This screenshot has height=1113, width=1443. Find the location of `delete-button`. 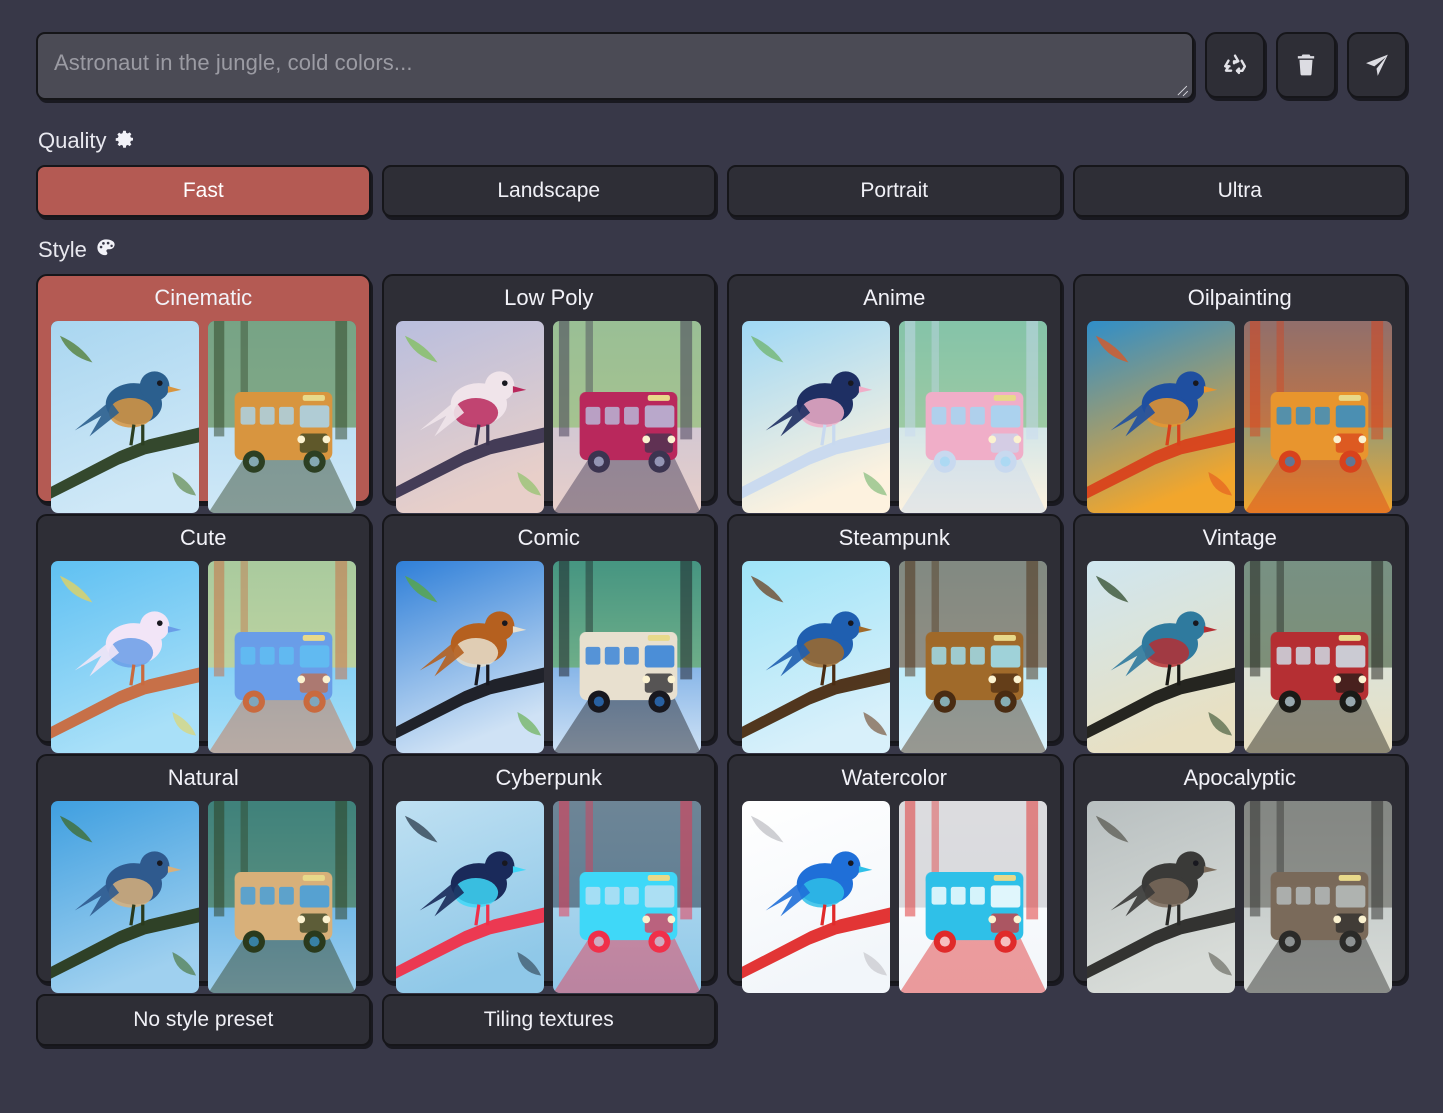

delete-button is located at coordinates (1306, 65).